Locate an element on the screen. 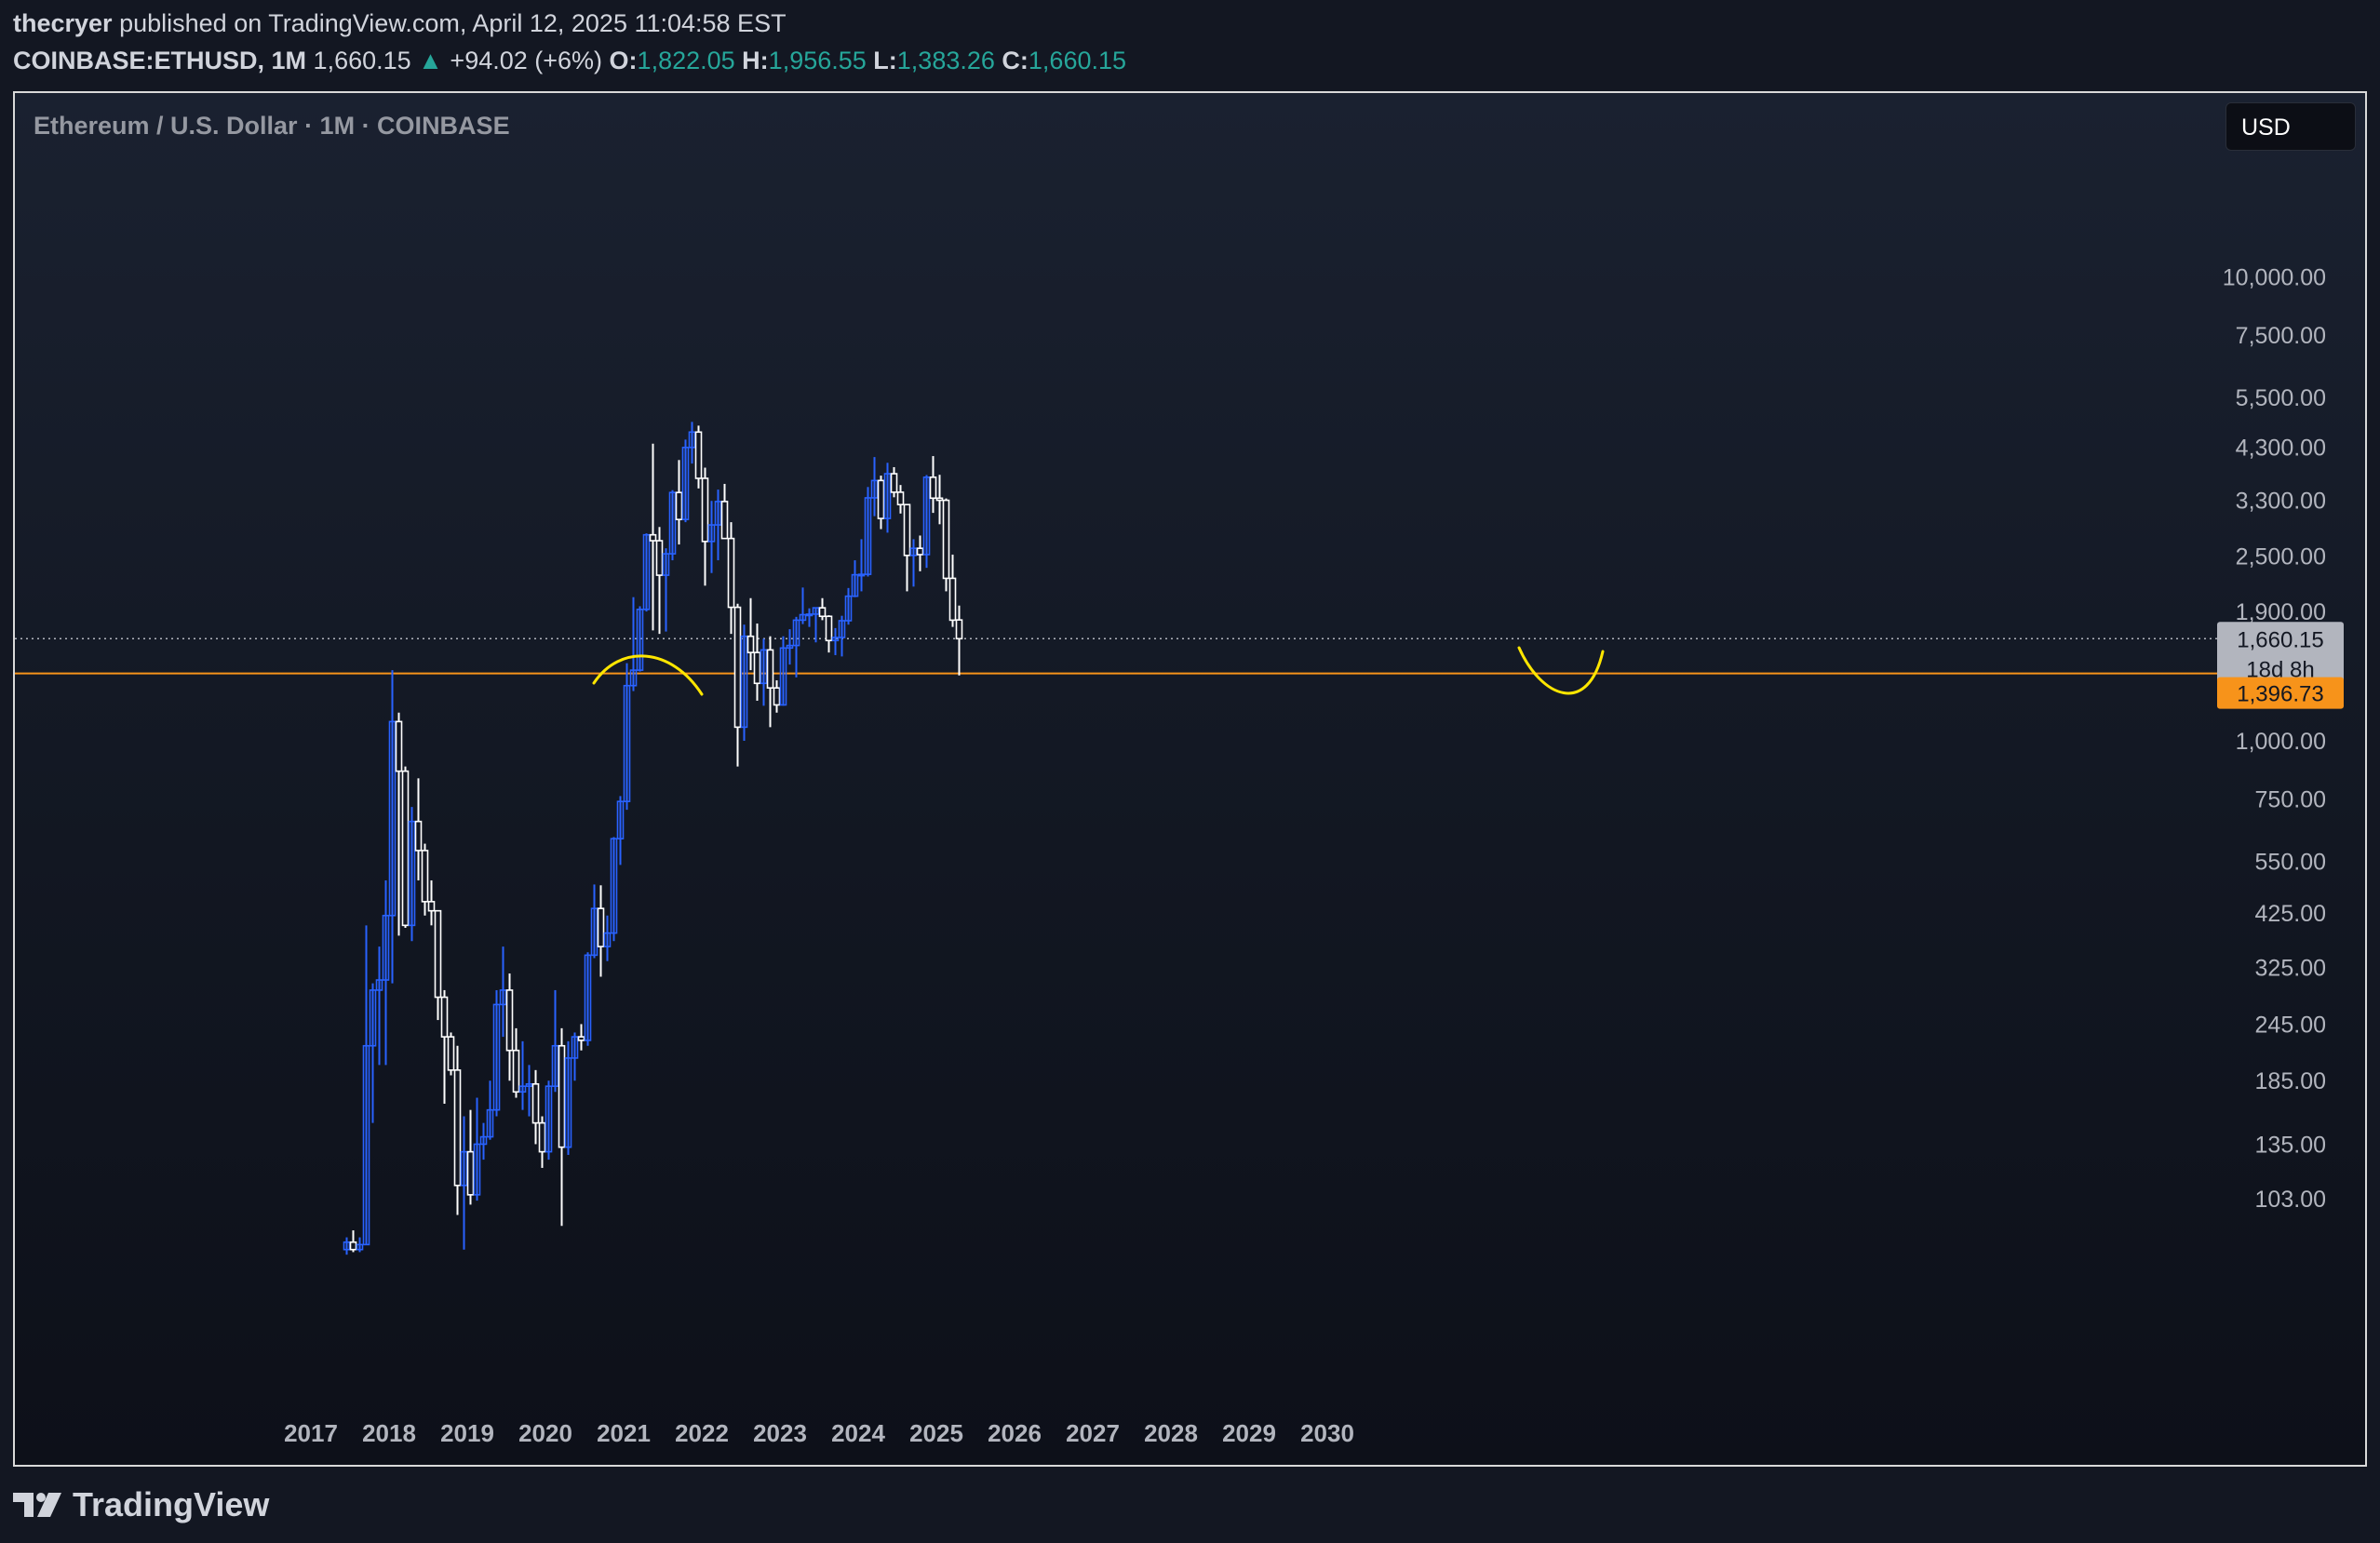 This screenshot has height=1543, width=2380. currency-button: USD is located at coordinates (2290, 126).